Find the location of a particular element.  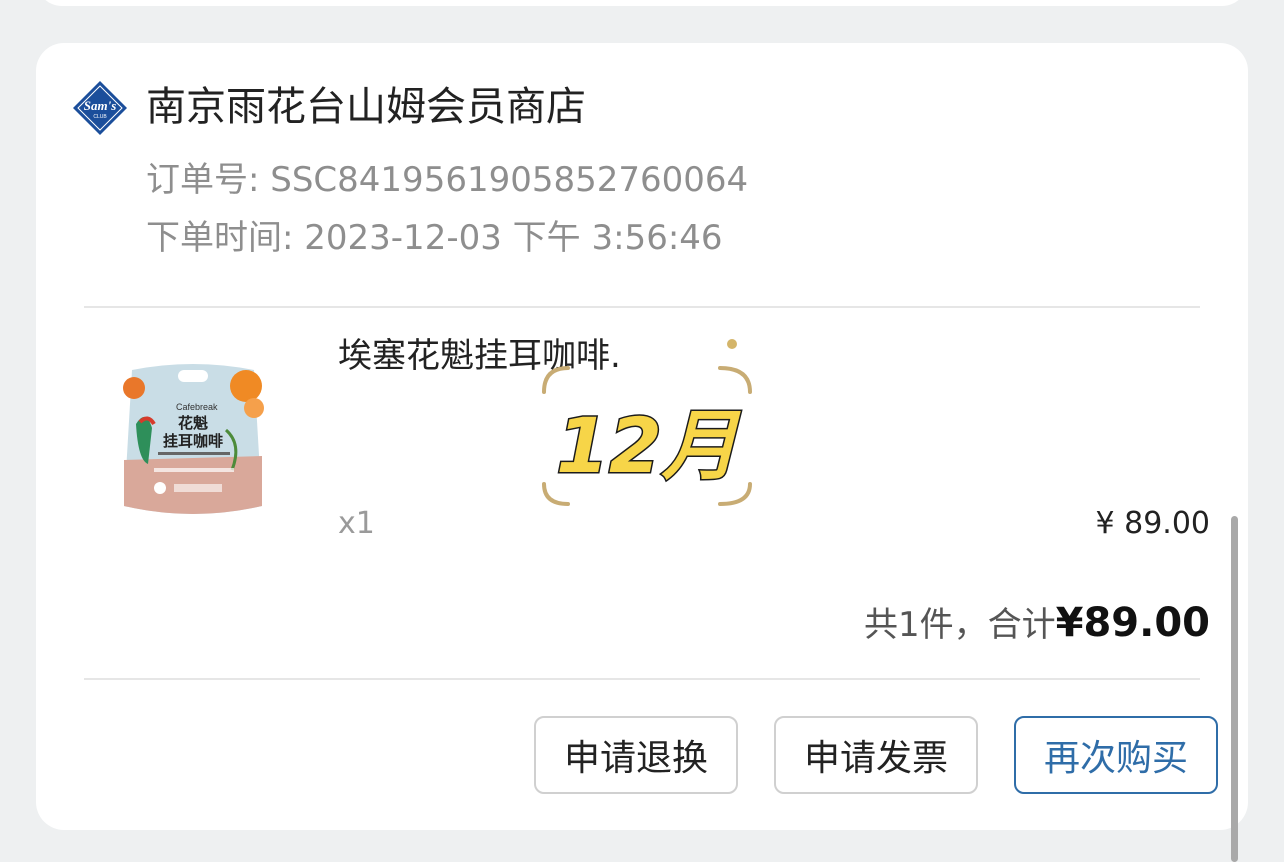

package-title-line-1: 花魁 is located at coordinates (193, 423).